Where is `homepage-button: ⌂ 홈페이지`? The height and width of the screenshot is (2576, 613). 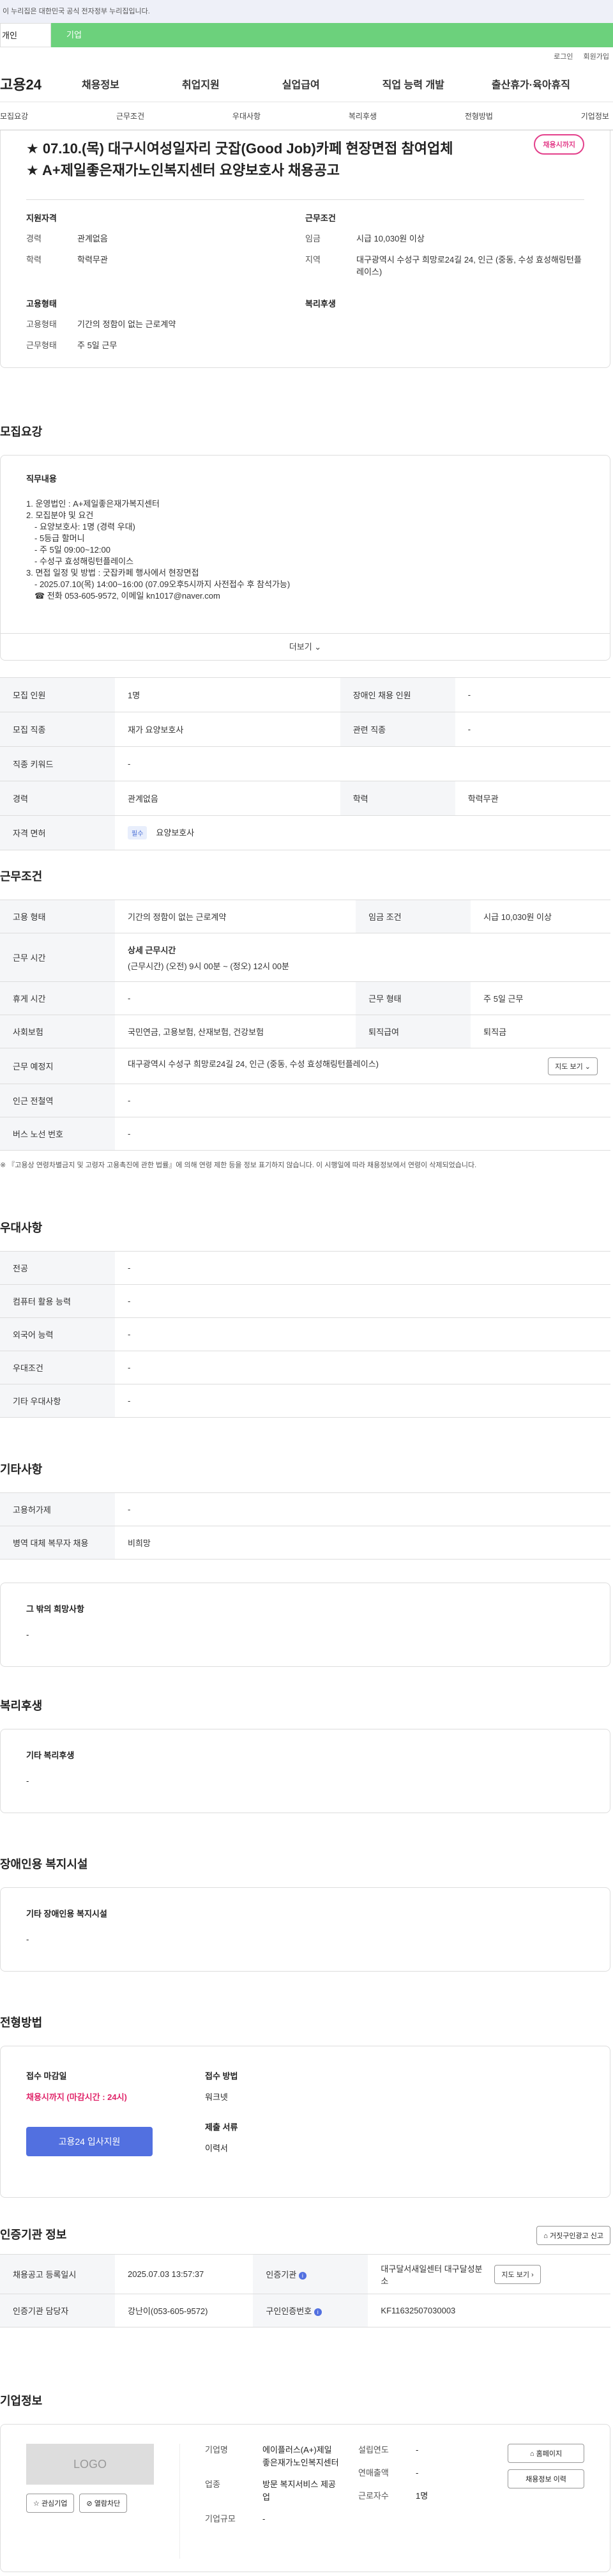
homepage-button: ⌂ 홈페이지 is located at coordinates (546, 2453).